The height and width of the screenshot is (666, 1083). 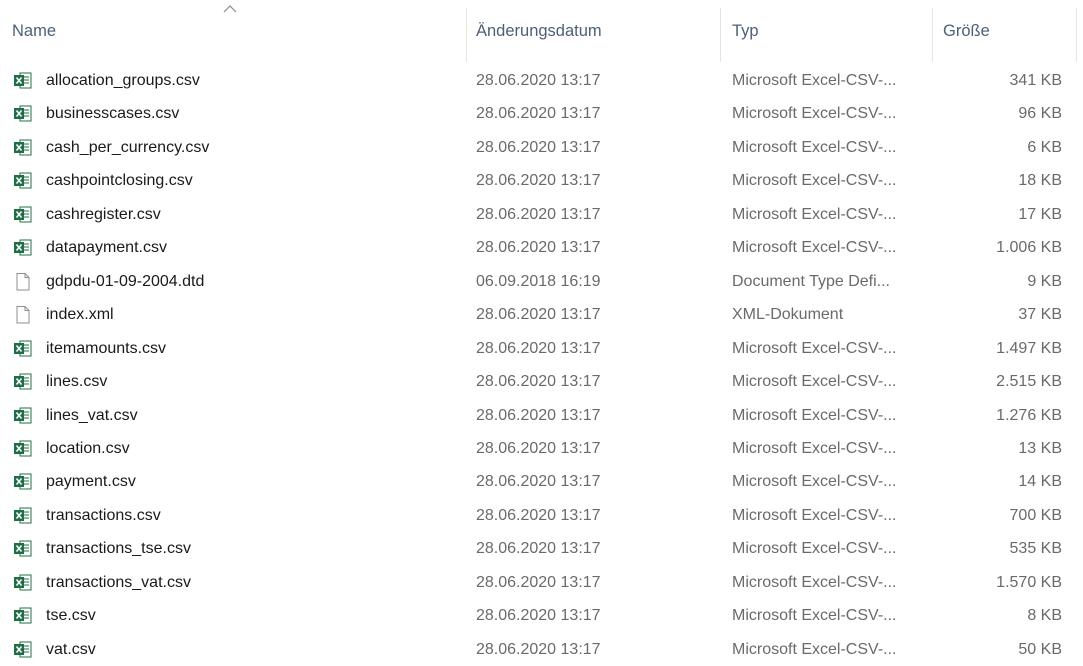 What do you see at coordinates (1040, 214) in the screenshot?
I see `file-size: 17 KB` at bounding box center [1040, 214].